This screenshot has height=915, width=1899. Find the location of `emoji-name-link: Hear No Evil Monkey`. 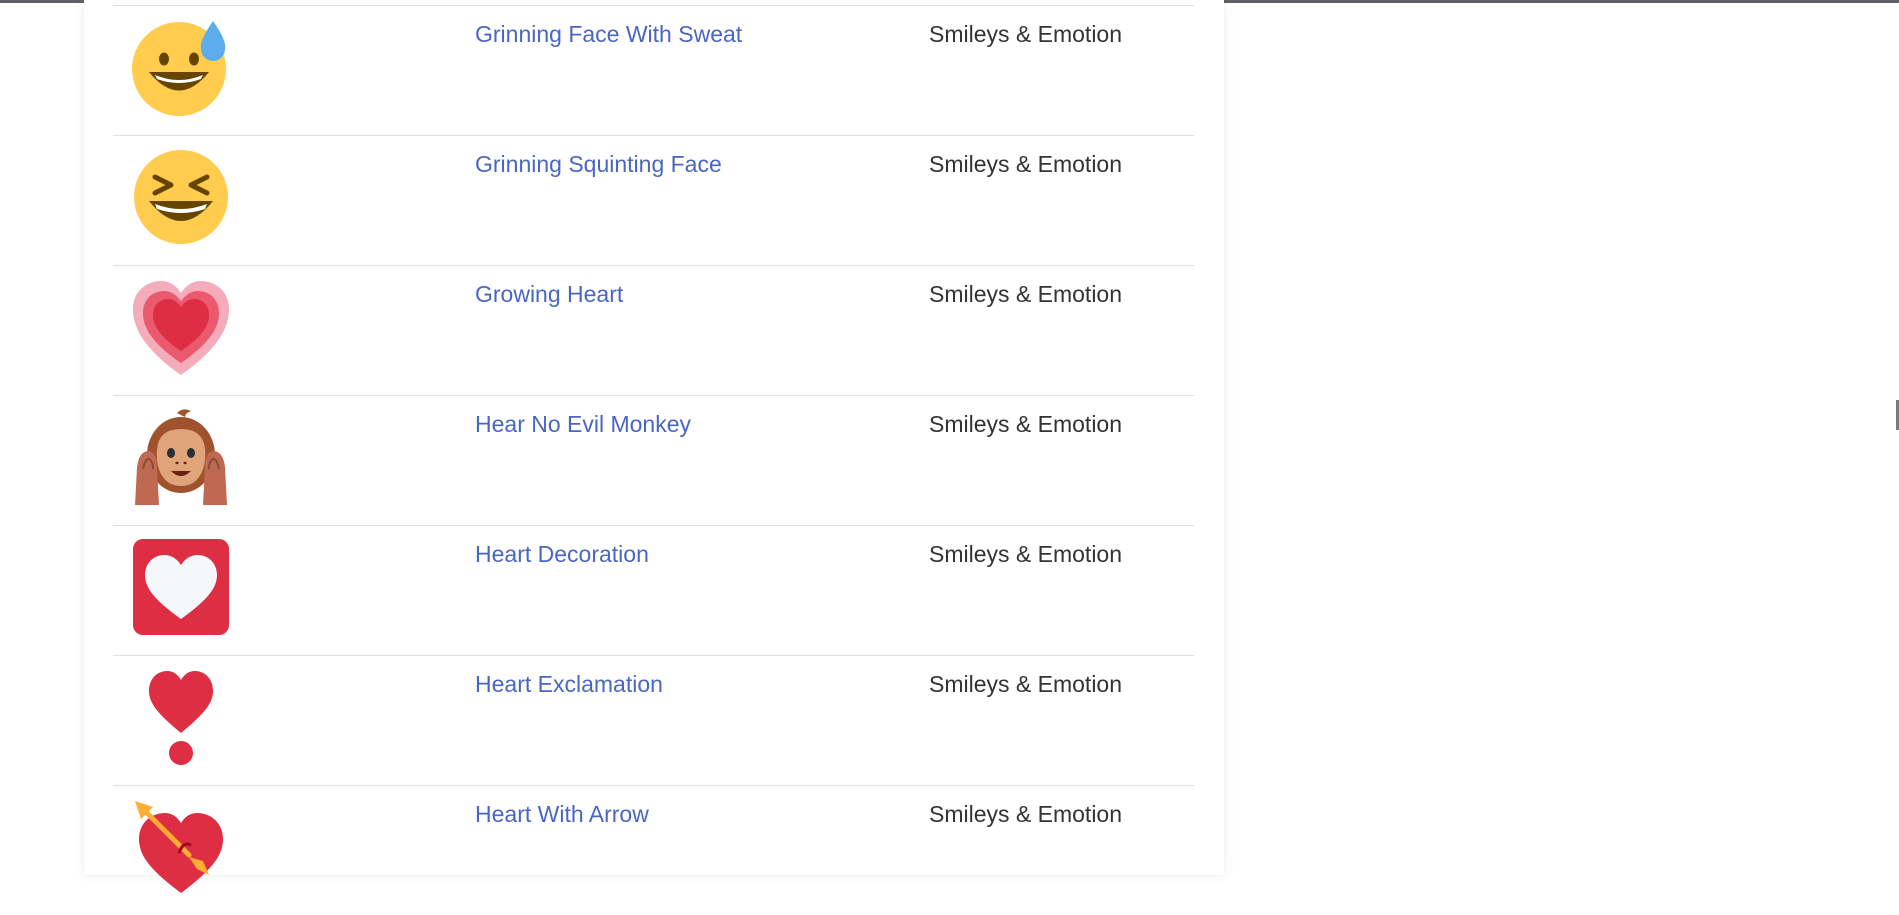

emoji-name-link: Hear No Evil Monkey is located at coordinates (583, 424).